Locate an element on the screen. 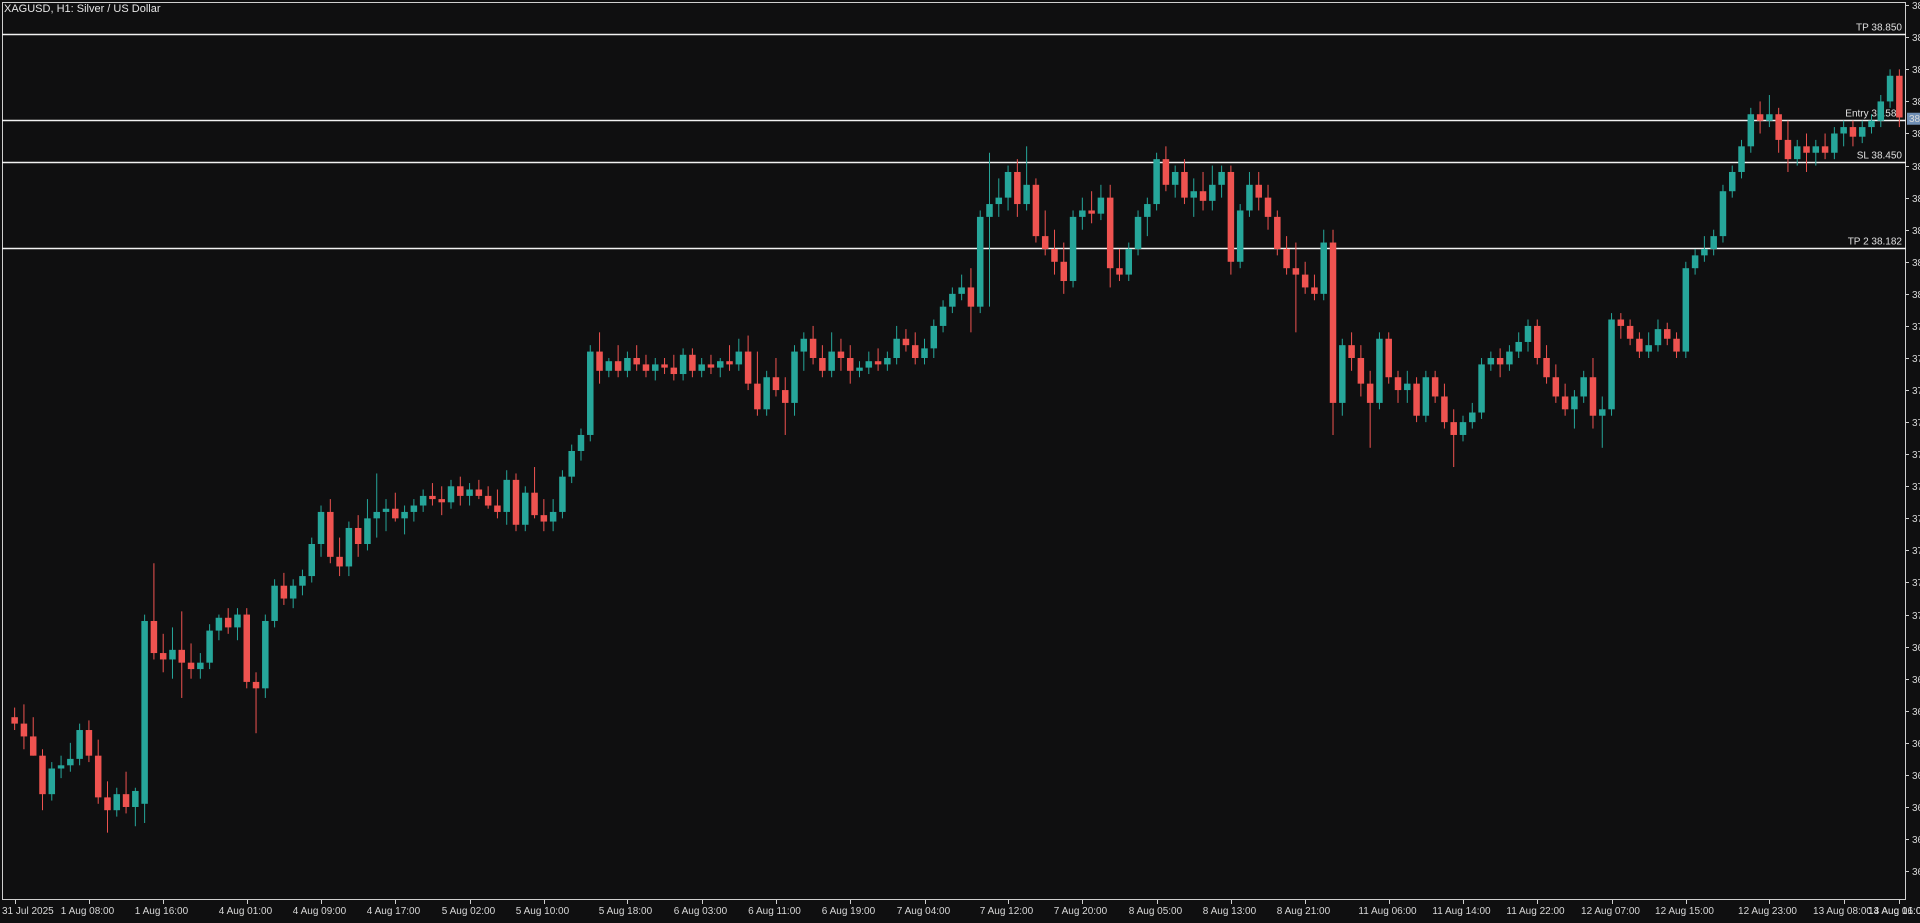  y-tick-label: 38.740 is located at coordinates (1916, 70).